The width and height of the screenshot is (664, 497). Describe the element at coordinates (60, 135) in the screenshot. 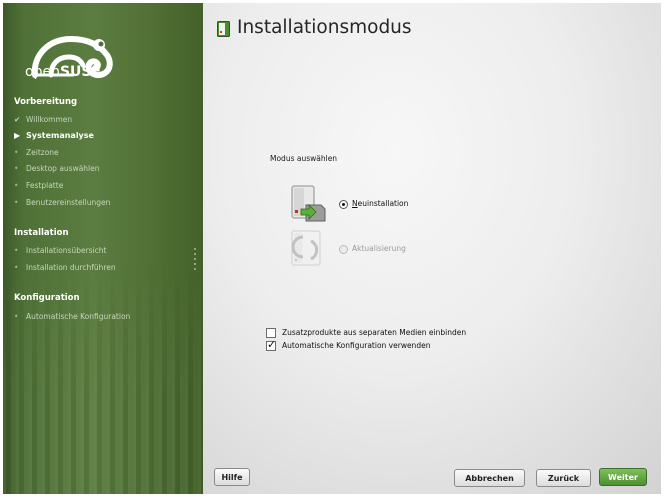

I see `step-label: Systemanalyse` at that location.